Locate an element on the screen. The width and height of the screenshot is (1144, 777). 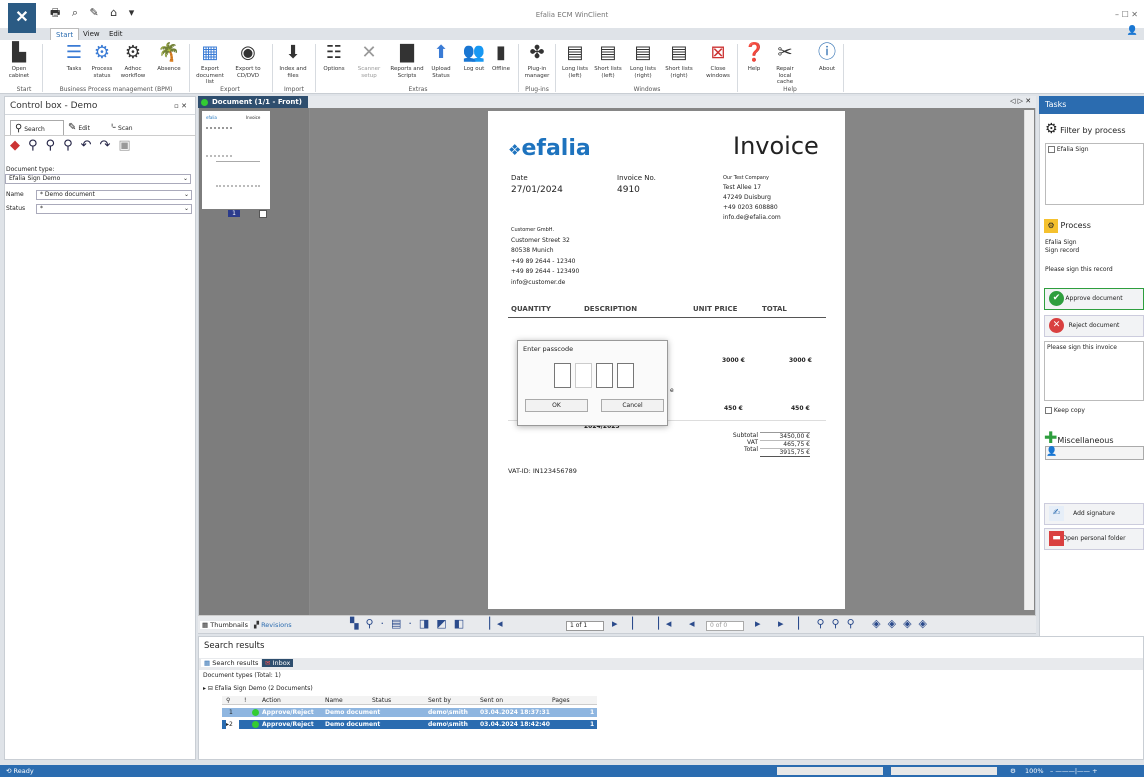
shortlist-right-button: ▤ Short lists (right) is located at coordinates (679, 60).